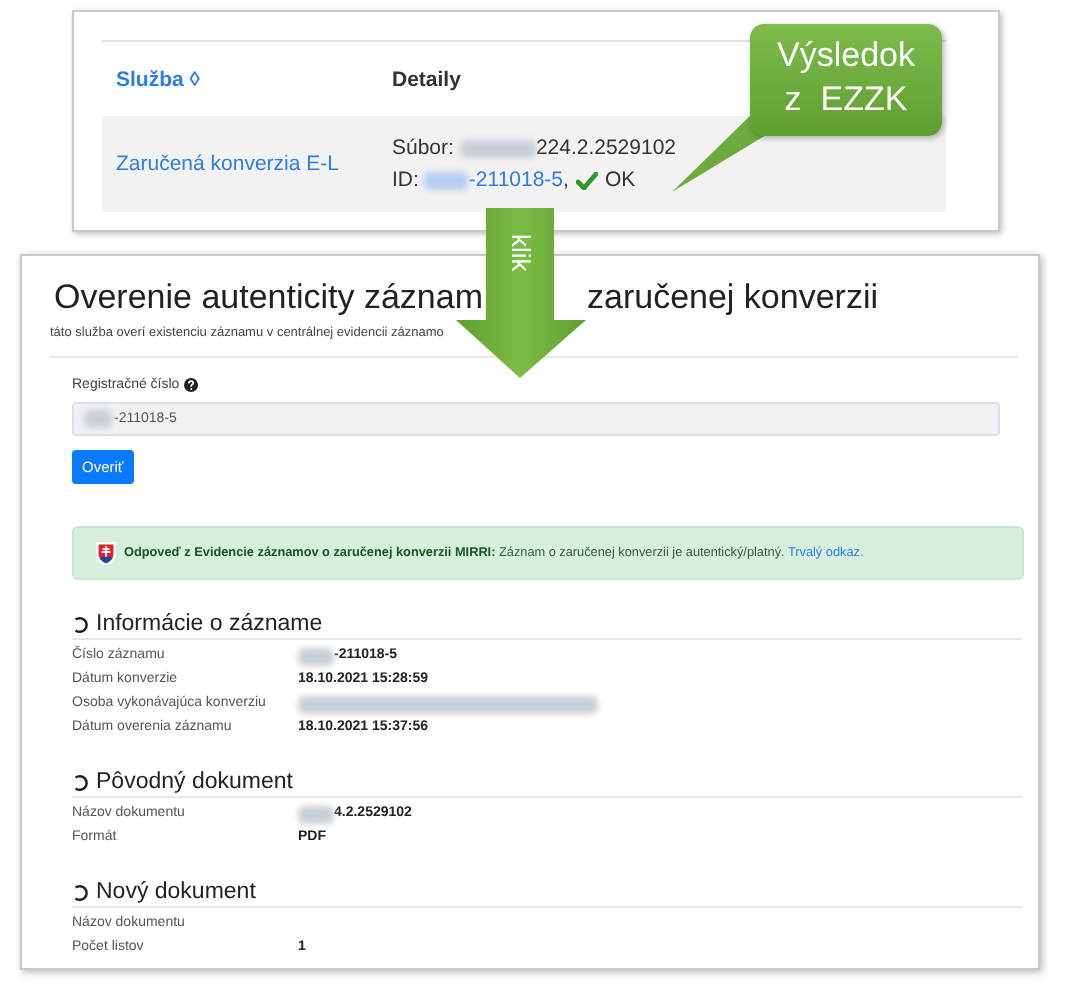 The height and width of the screenshot is (982, 1080). I want to click on id-link: -211018-5, so click(516, 180).